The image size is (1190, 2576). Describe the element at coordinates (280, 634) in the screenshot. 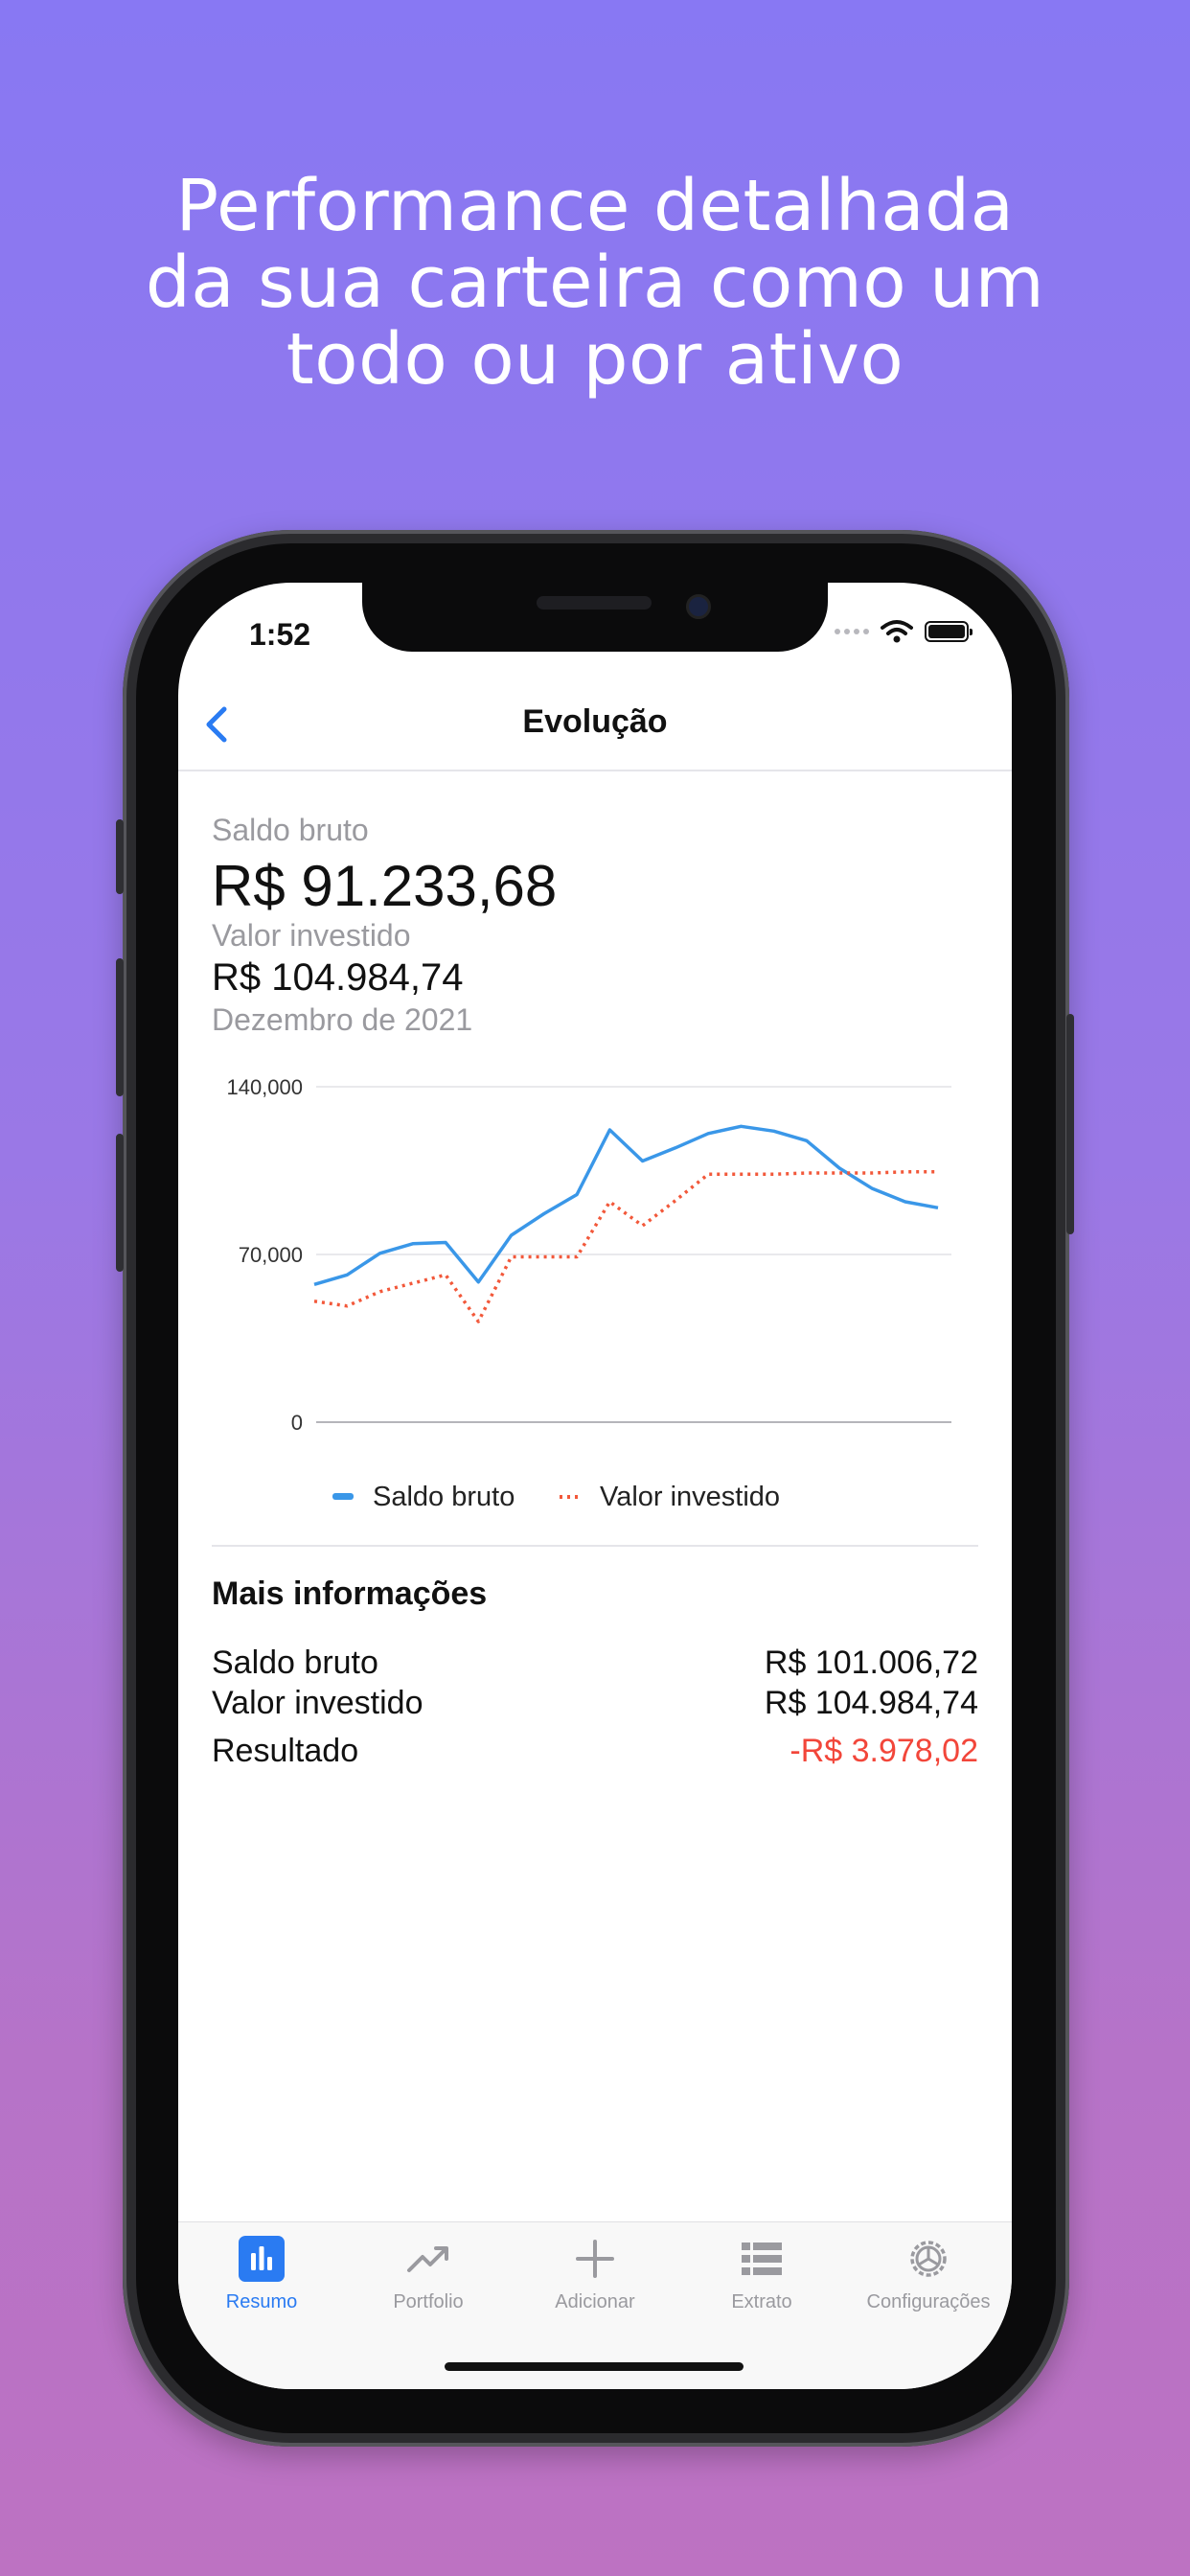

I see `status-time: 1:52` at that location.